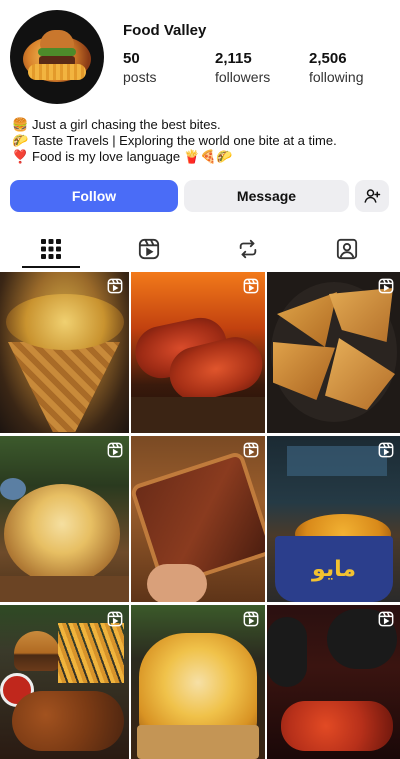  I want to click on add-user-icon, so click(372, 196).